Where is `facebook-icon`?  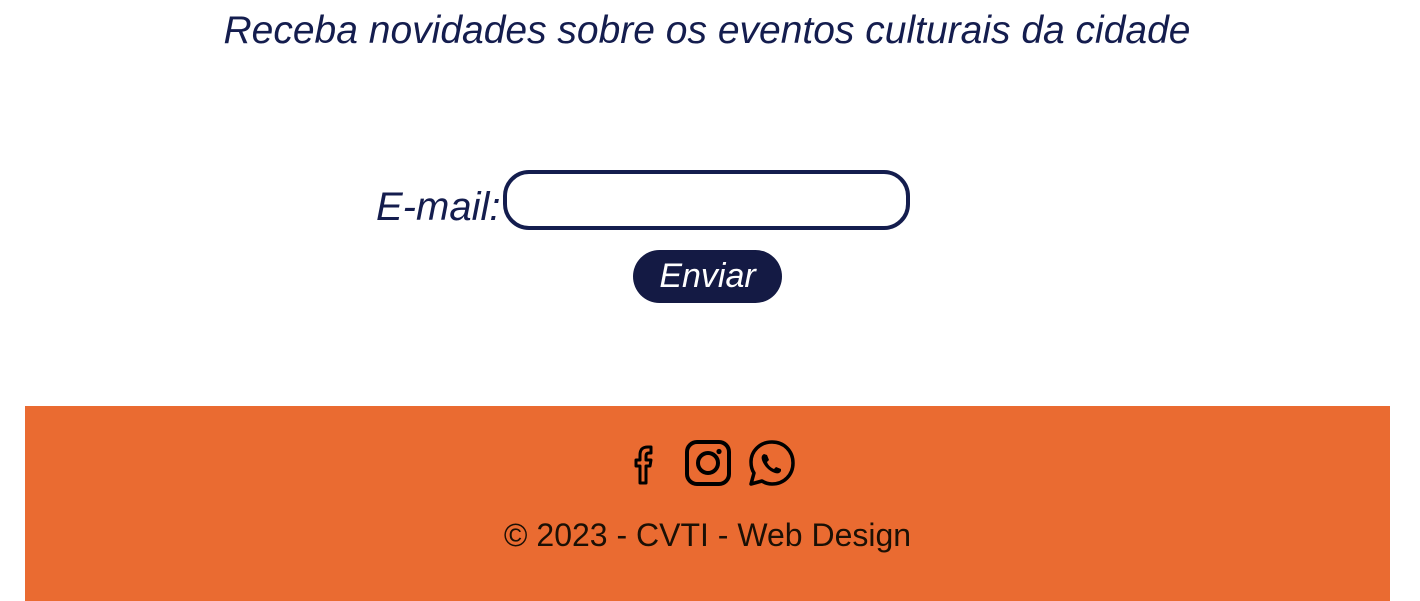 facebook-icon is located at coordinates (644, 463).